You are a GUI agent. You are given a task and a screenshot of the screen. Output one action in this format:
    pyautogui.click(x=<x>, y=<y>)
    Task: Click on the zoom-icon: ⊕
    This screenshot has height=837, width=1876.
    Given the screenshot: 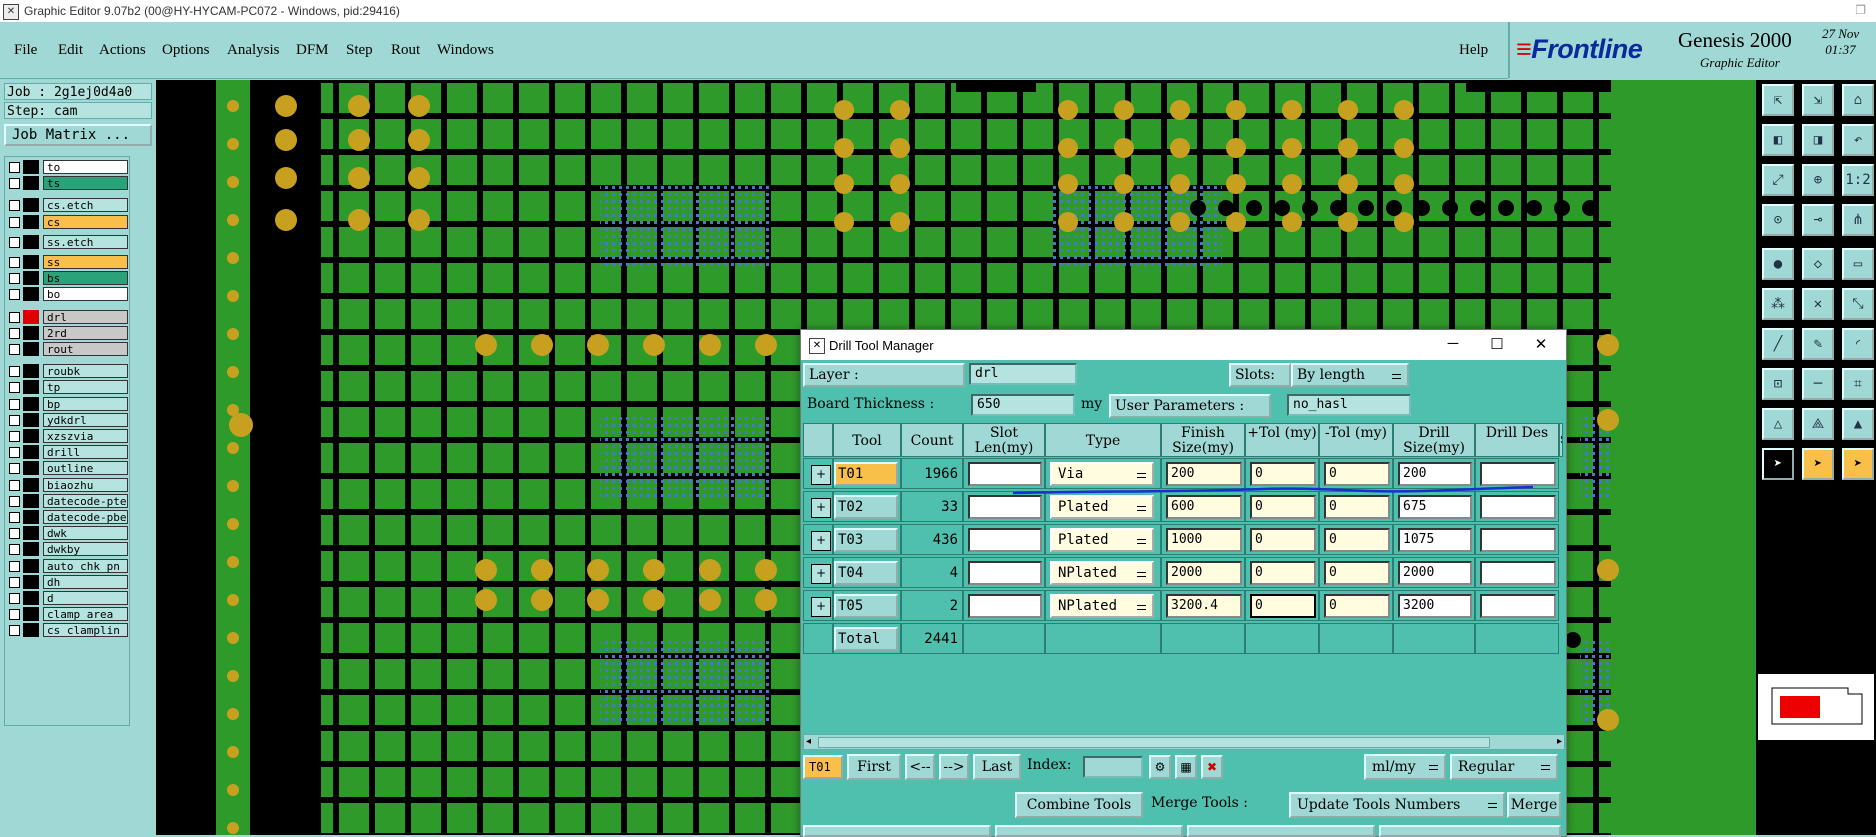 What is the action you would take?
    pyautogui.click(x=1818, y=180)
    